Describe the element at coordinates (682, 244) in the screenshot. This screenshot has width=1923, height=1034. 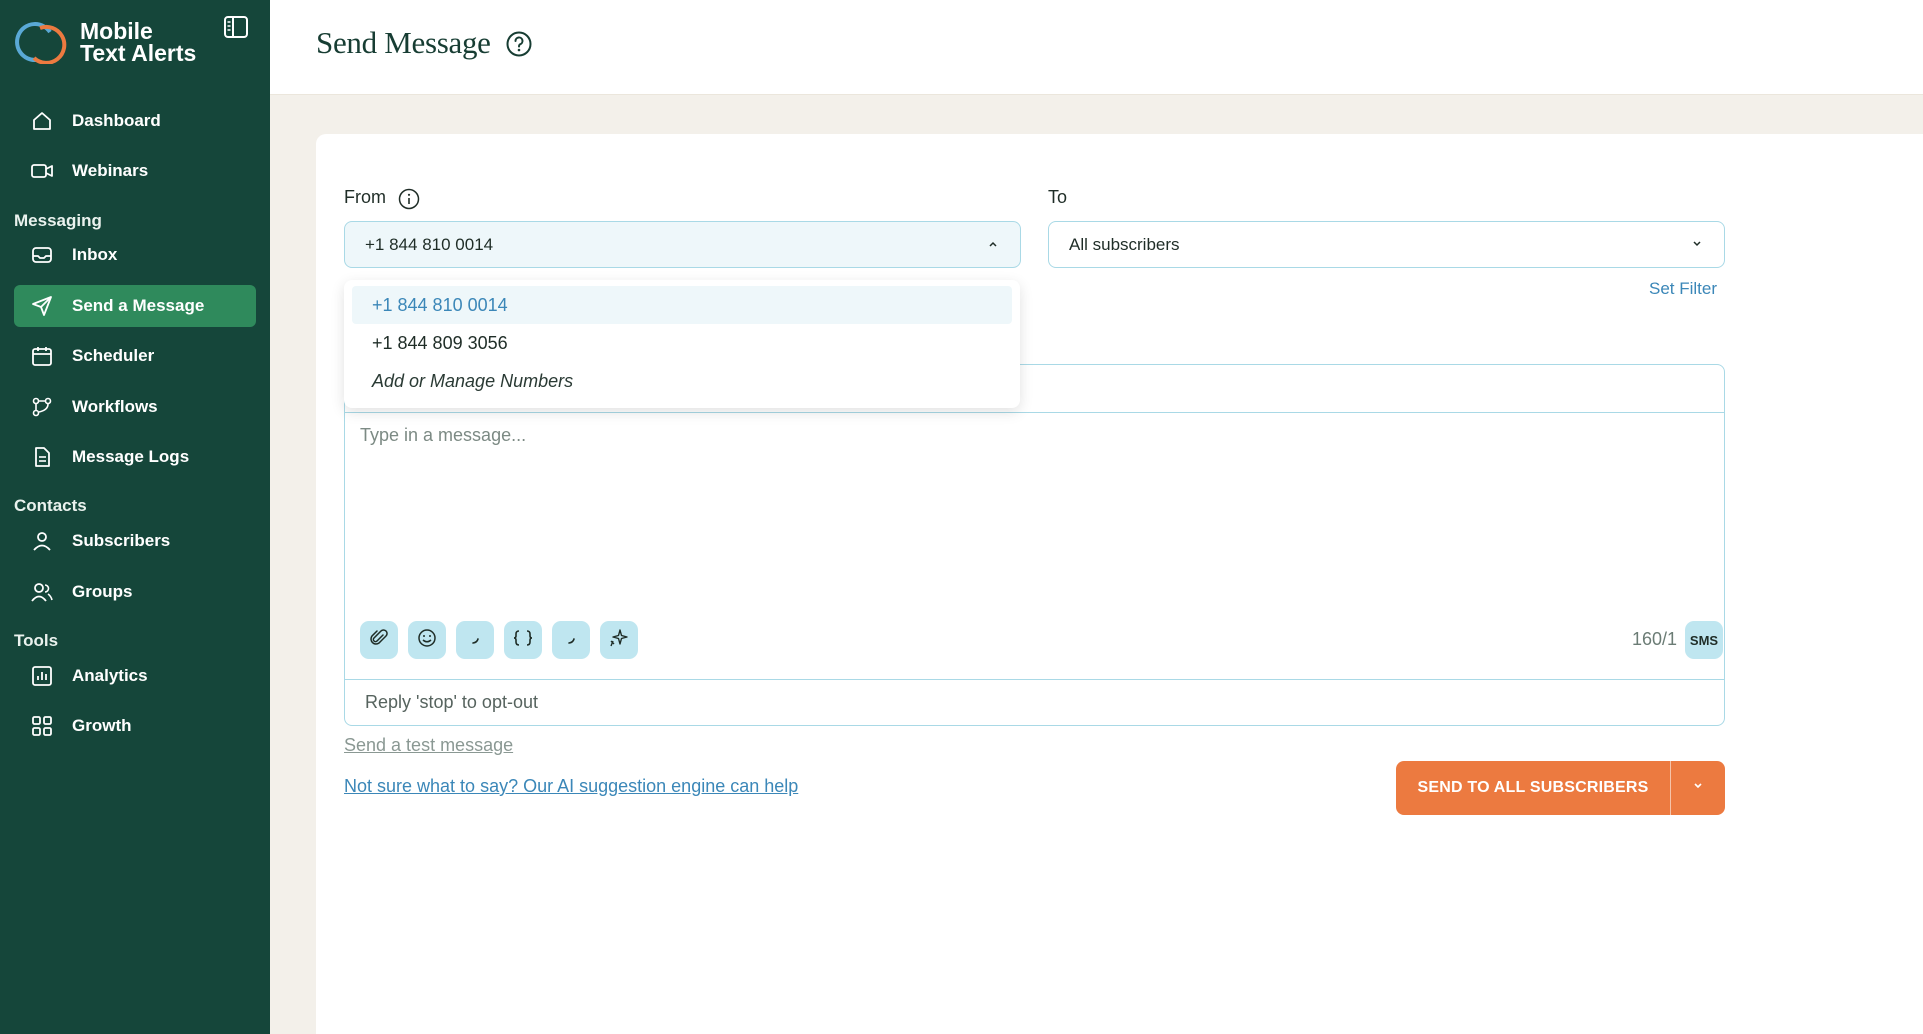
I see `from-select: +1 844 810 0014` at that location.